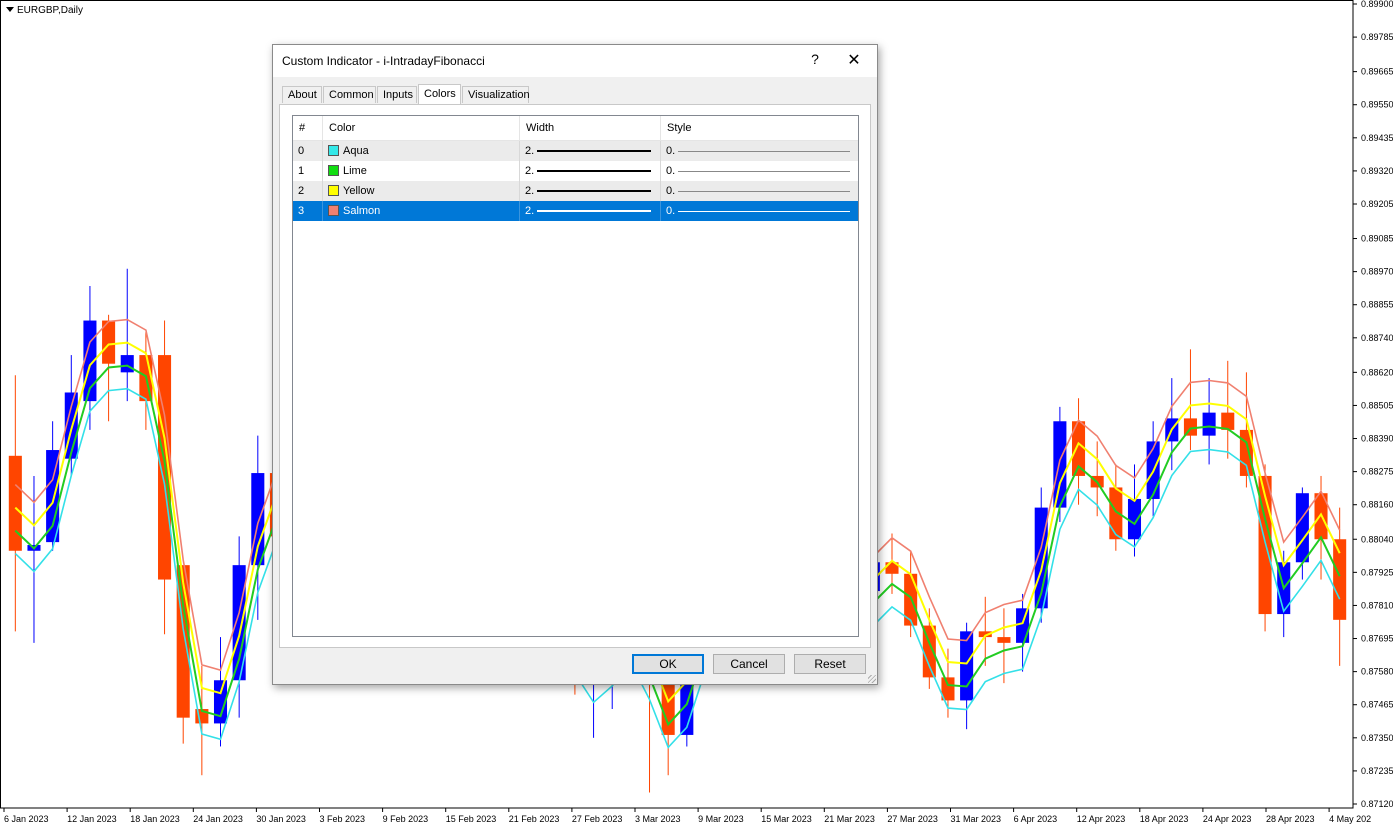 This screenshot has width=1393, height=833. Describe the element at coordinates (912, 819) in the screenshot. I see `date-label: 27 Mar 2023` at that location.